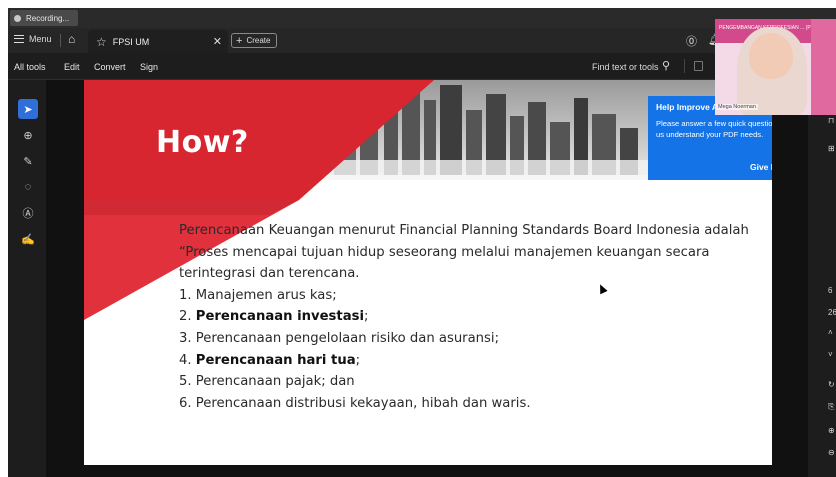  Describe the element at coordinates (830, 354) in the screenshot. I see `chevron-down-icon: ˅` at that location.